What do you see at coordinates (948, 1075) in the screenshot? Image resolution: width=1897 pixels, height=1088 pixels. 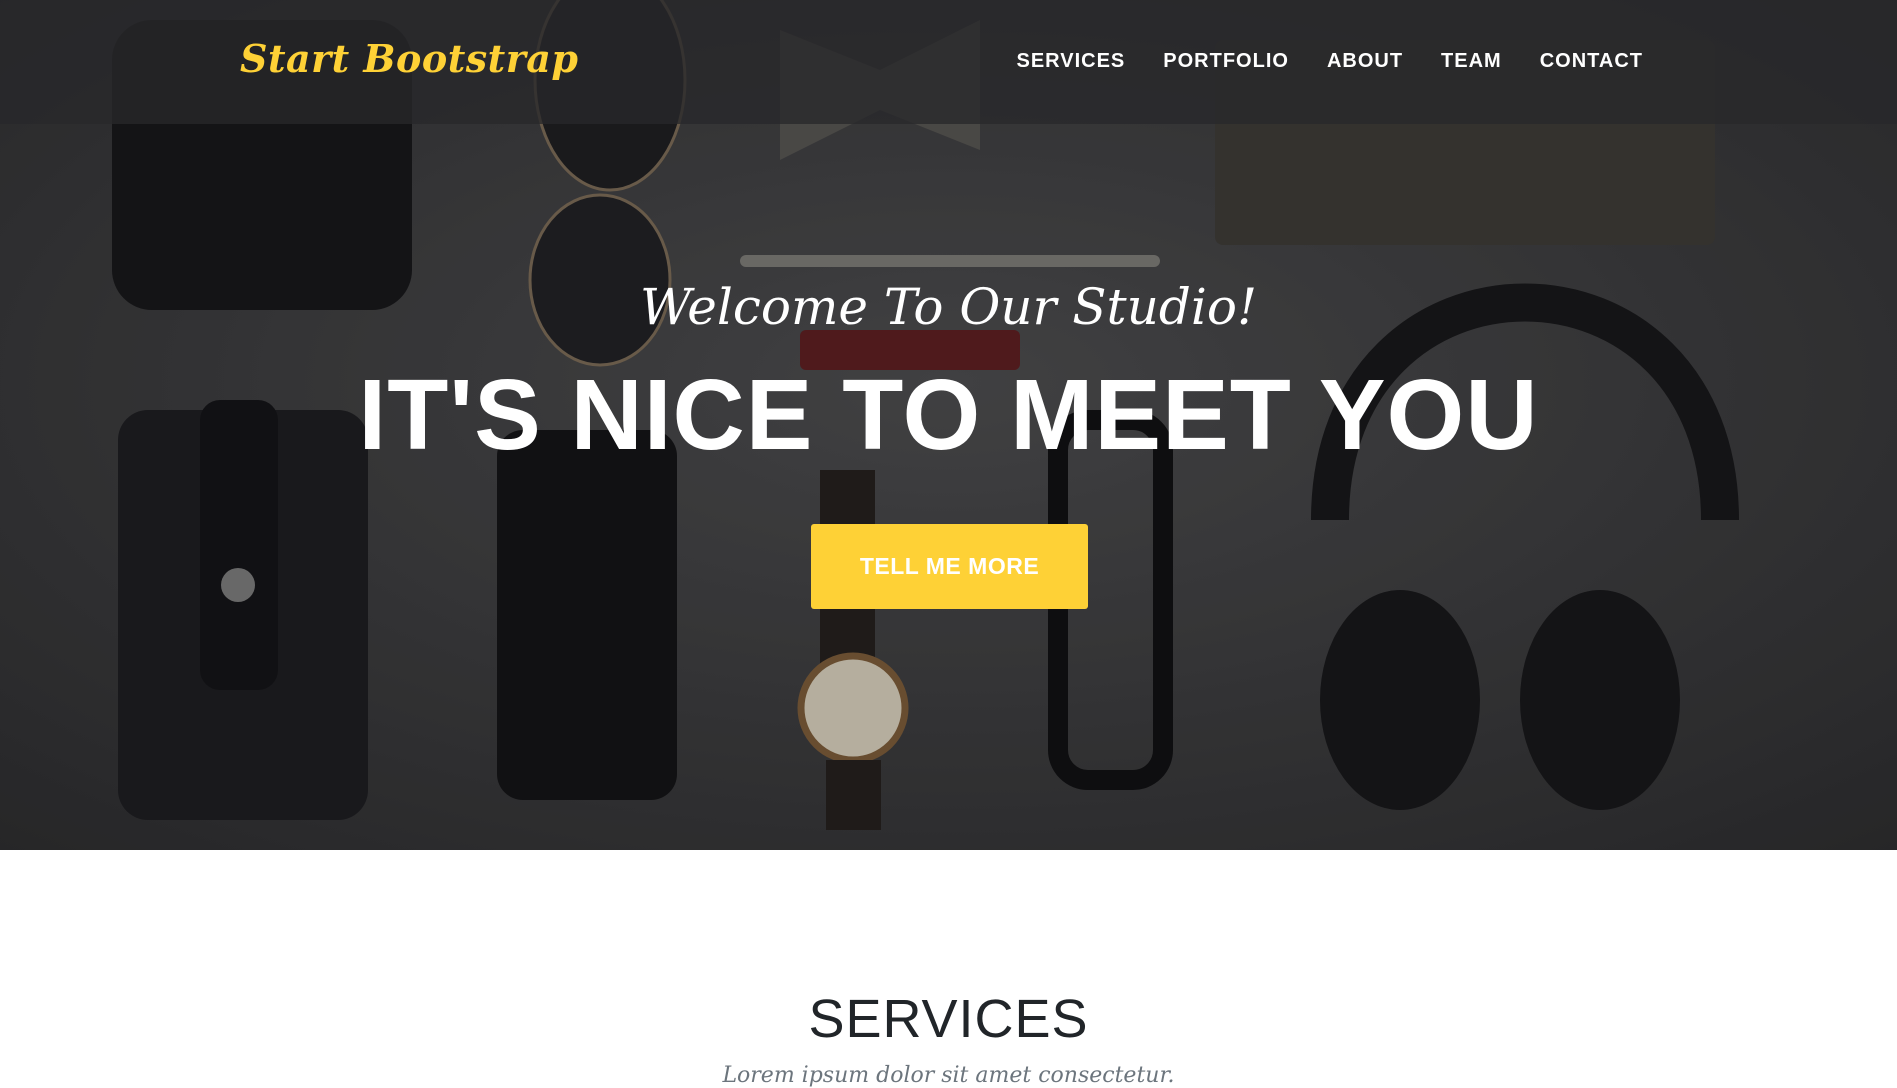 I see `services-subheading: Lorem ipsum dolor sit amet consectetur.` at bounding box center [948, 1075].